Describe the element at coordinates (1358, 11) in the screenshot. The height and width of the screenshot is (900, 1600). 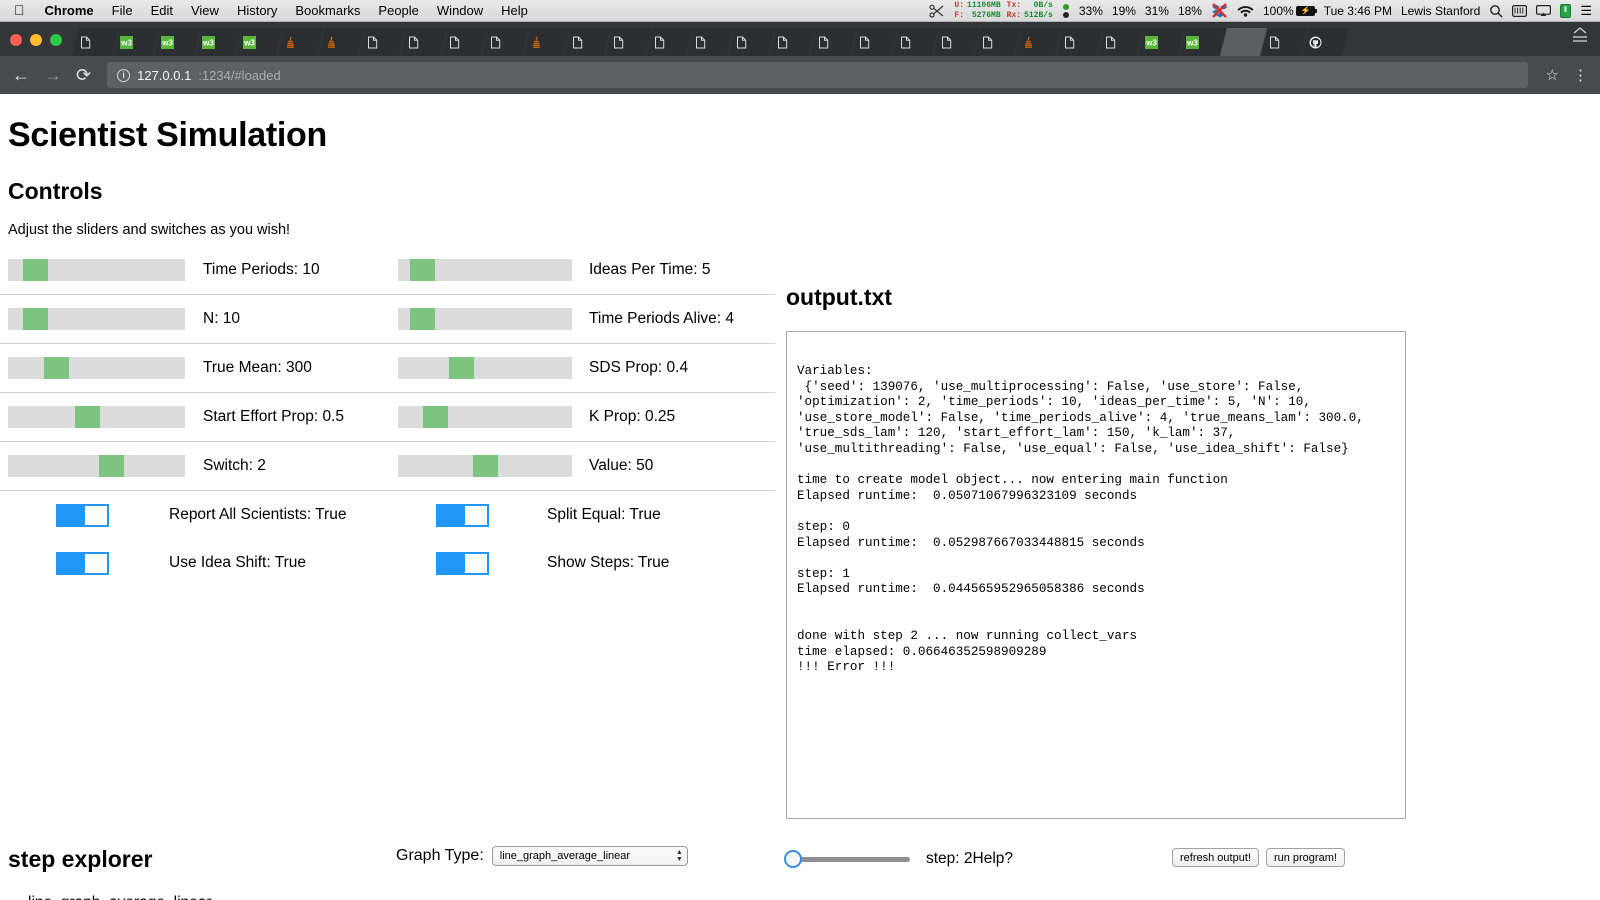
I see `clock: Tue 3:46 PM` at that location.